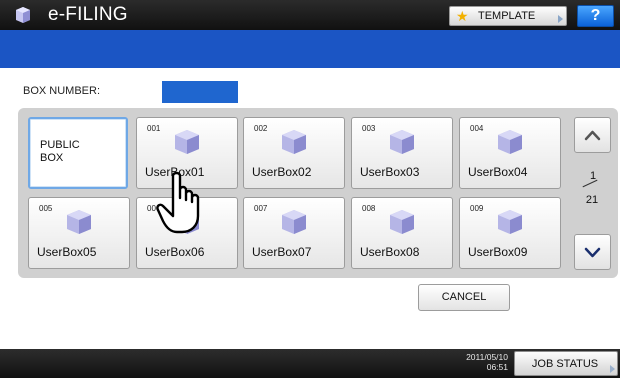  Describe the element at coordinates (282, 252) in the screenshot. I see `box-name: UserBox07` at that location.